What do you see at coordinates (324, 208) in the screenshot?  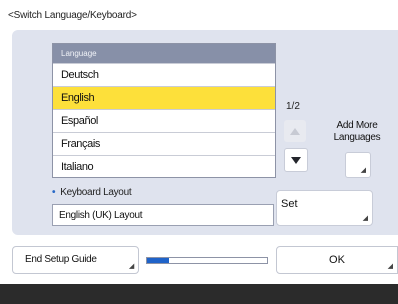 I see `set-keyboard-button: Set ◢` at bounding box center [324, 208].